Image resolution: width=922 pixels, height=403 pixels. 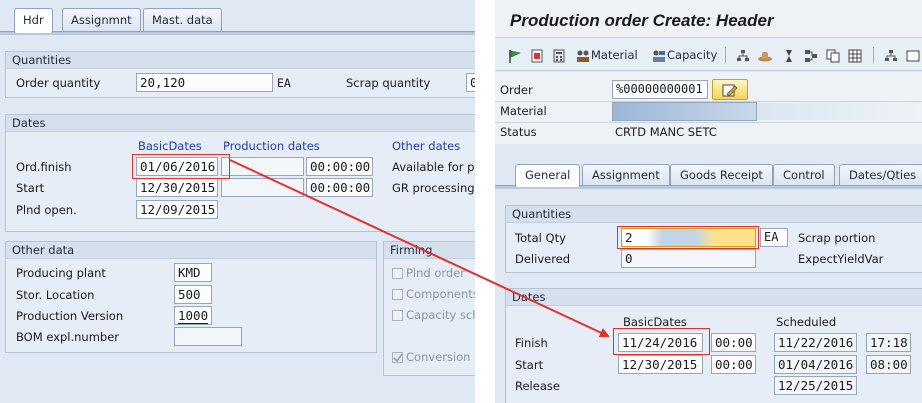 I want to click on order-quantity-label: Order quantity, so click(x=58, y=83).